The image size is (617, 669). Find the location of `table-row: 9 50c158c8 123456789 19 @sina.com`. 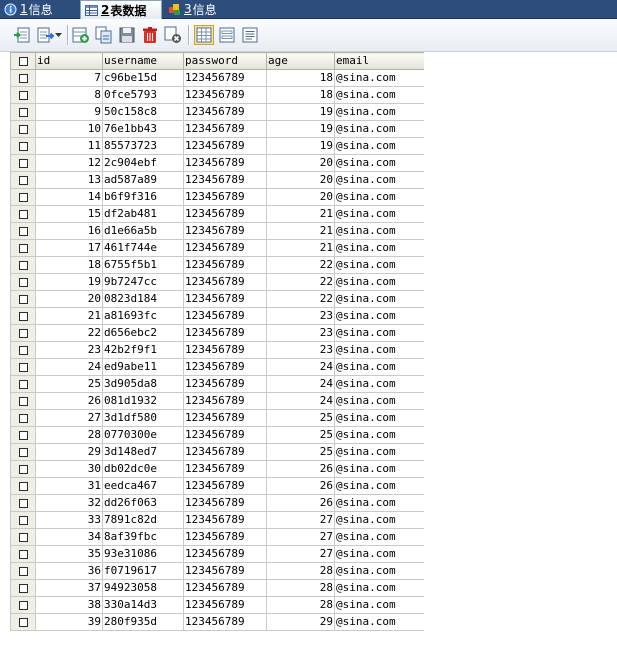

table-row: 9 50c158c8 123456789 19 @sina.com is located at coordinates (217, 112).